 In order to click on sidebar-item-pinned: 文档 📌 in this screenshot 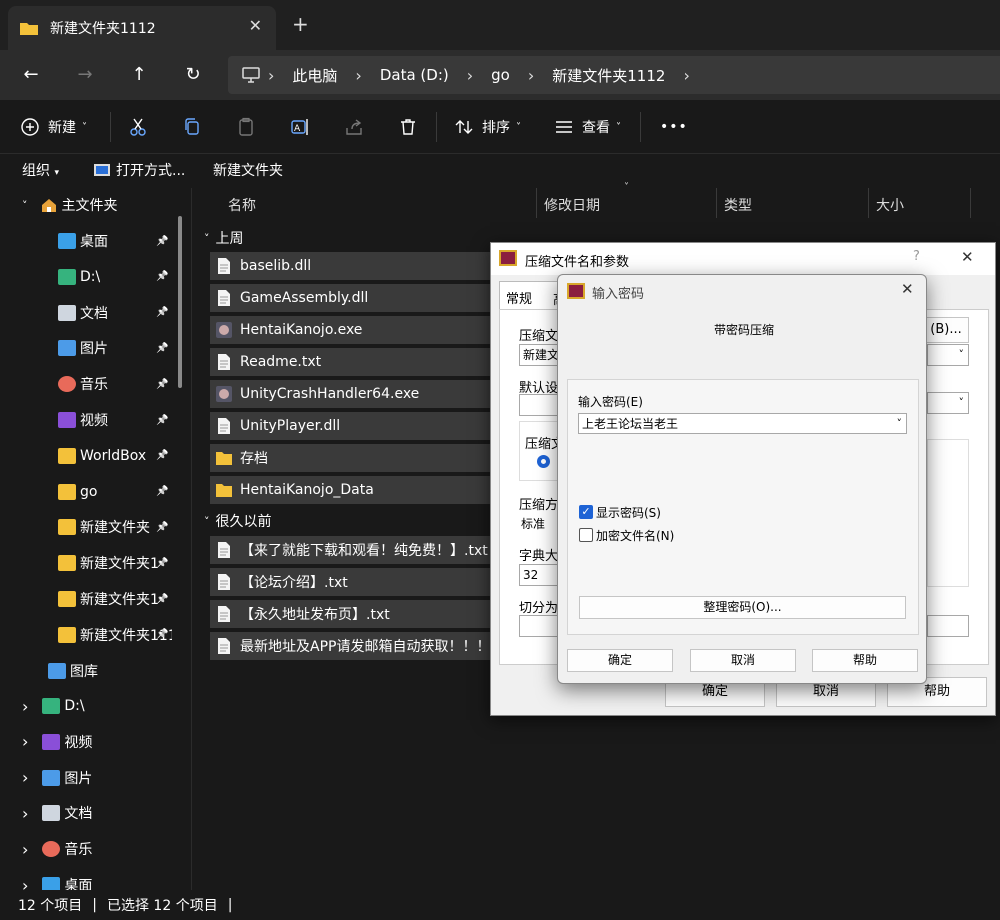, I will do `click(113, 313)`.